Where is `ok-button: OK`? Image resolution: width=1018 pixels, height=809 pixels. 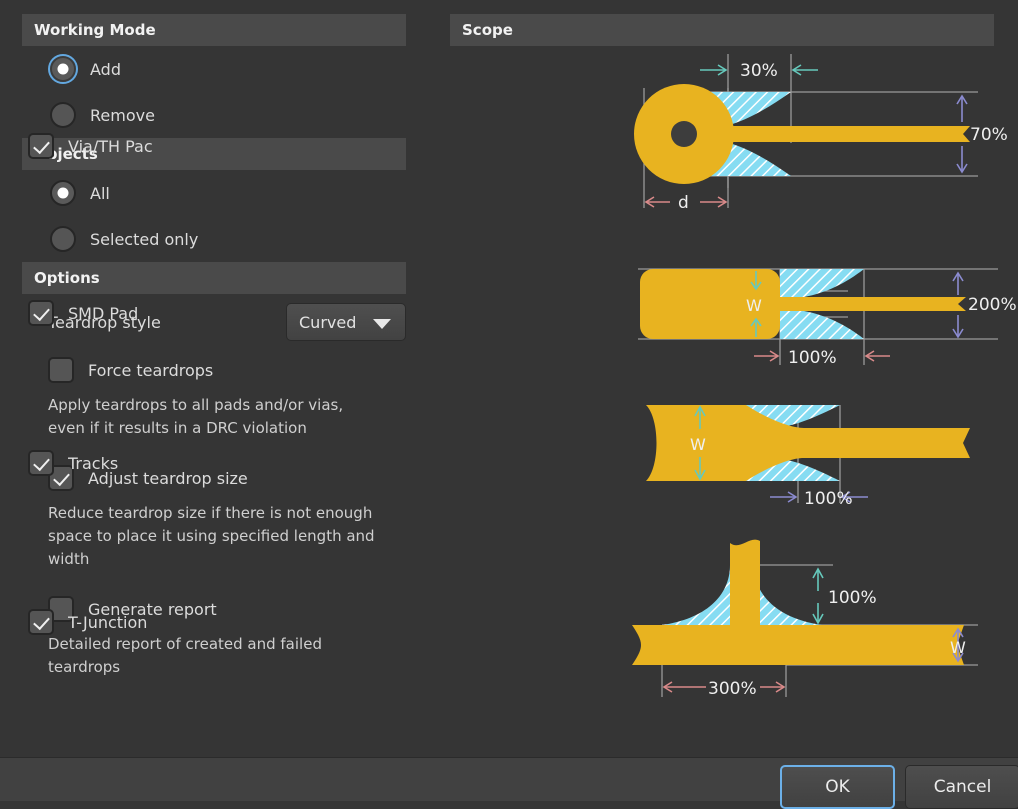 ok-button: OK is located at coordinates (837, 787).